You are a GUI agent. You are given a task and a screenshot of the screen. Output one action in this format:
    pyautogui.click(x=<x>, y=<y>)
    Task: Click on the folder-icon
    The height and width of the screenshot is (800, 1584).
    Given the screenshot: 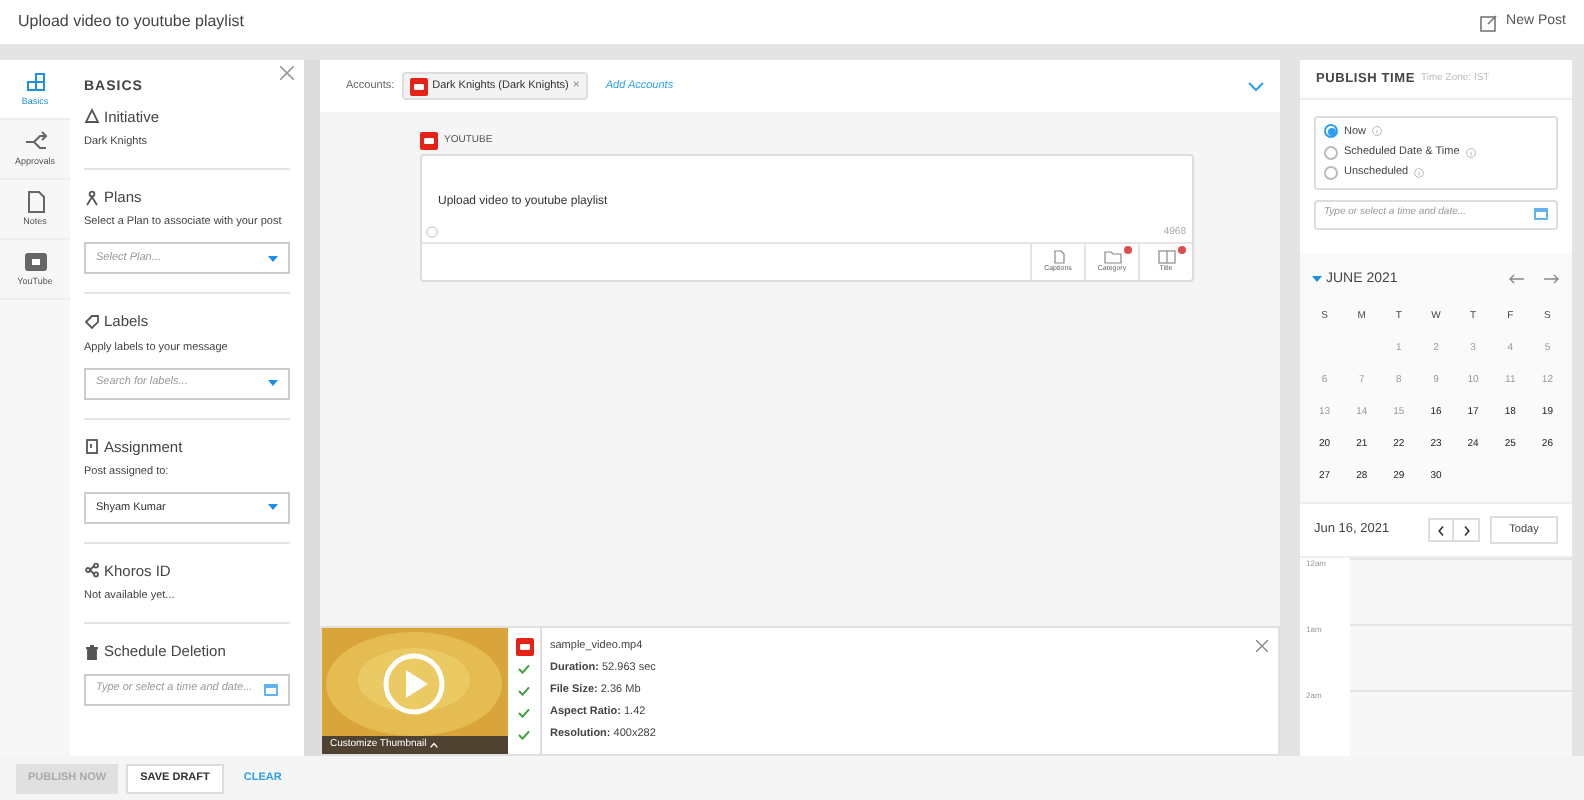 What is the action you would take?
    pyautogui.click(x=1112, y=256)
    